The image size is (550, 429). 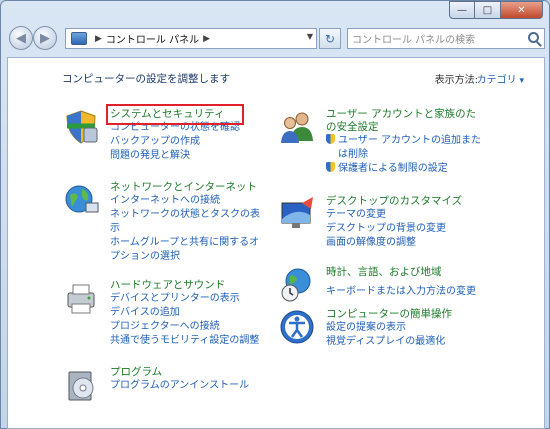 What do you see at coordinates (297, 327) in the screenshot?
I see `ease-of-access-icon` at bounding box center [297, 327].